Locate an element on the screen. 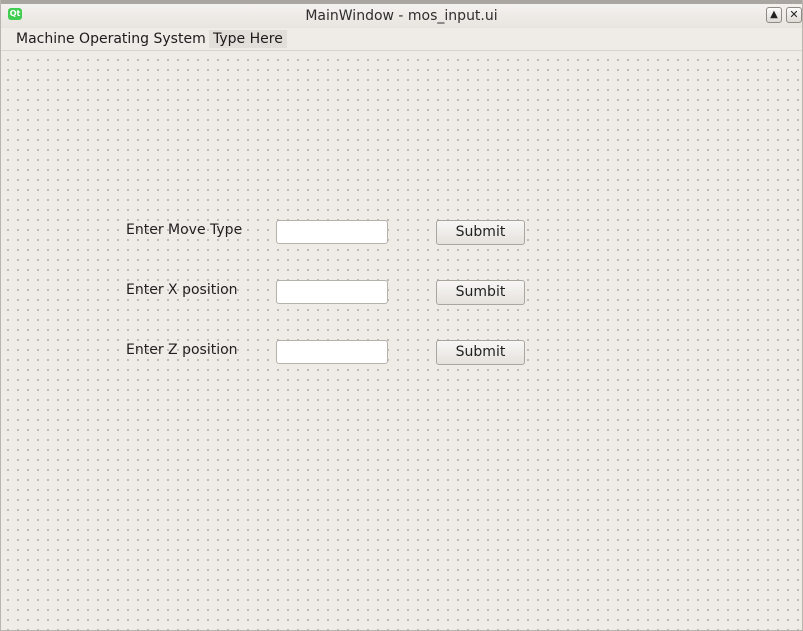  move-type-input is located at coordinates (332, 232).